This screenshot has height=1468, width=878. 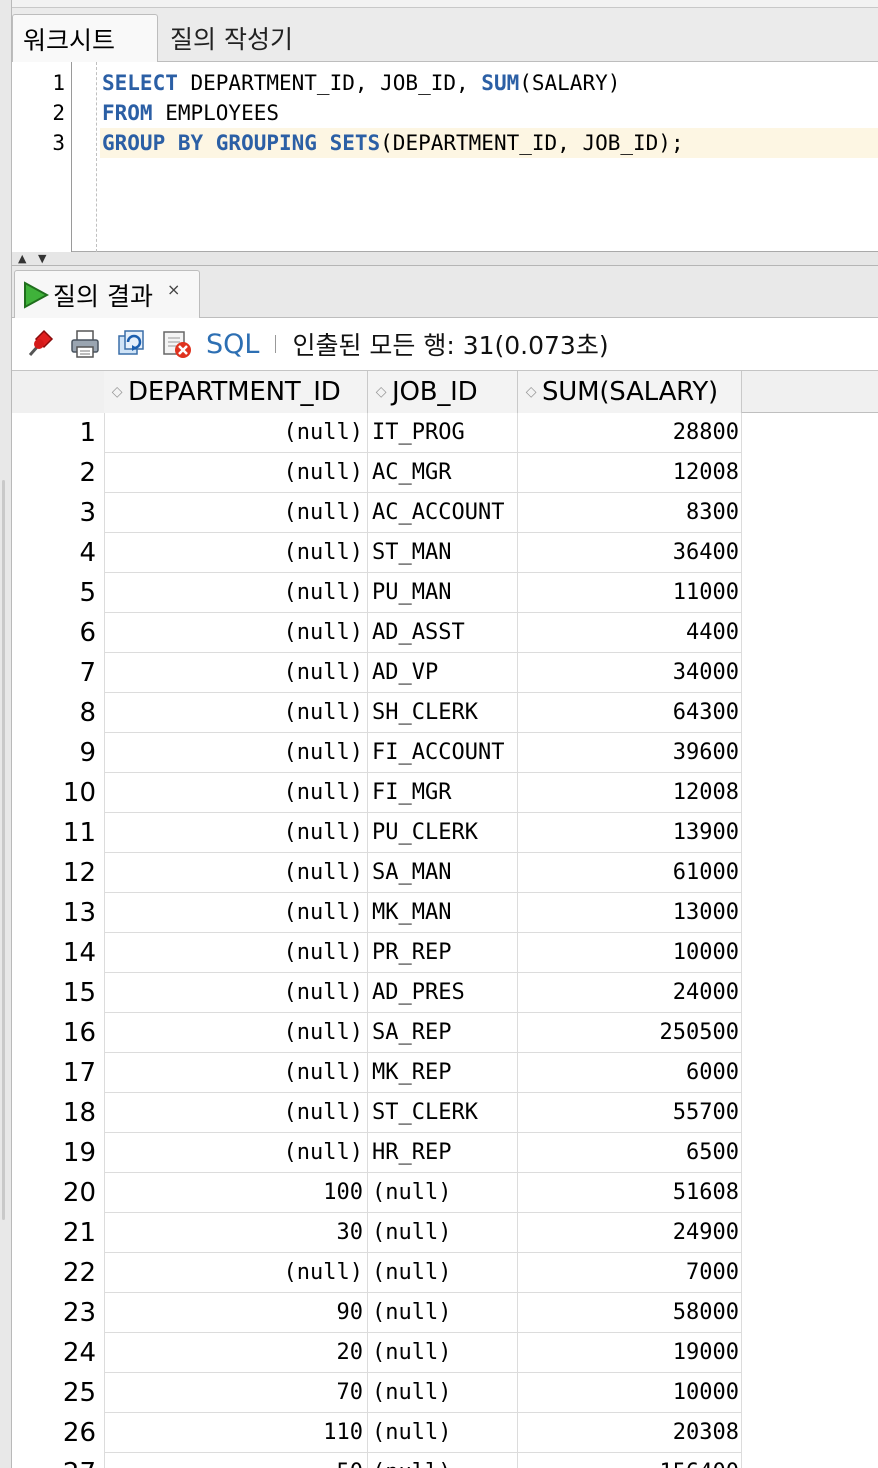 I want to click on cell-job-id: AD_PRES, so click(x=443, y=993).